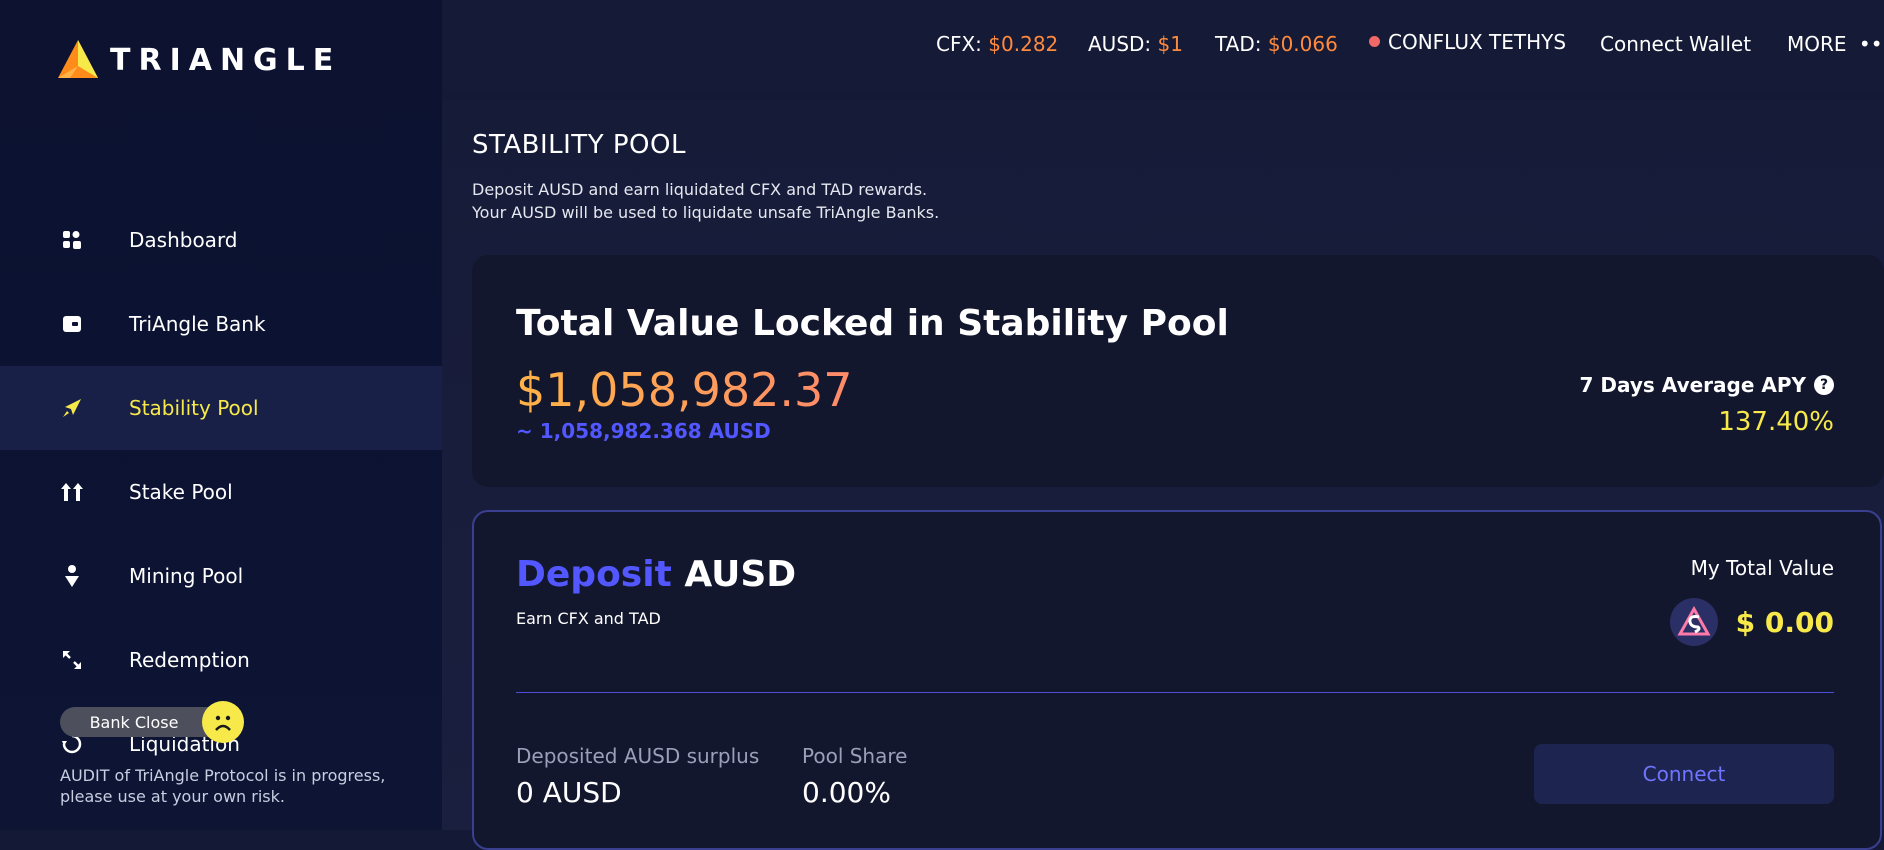  I want to click on sidebar-item-label: Dashboard, so click(183, 240).